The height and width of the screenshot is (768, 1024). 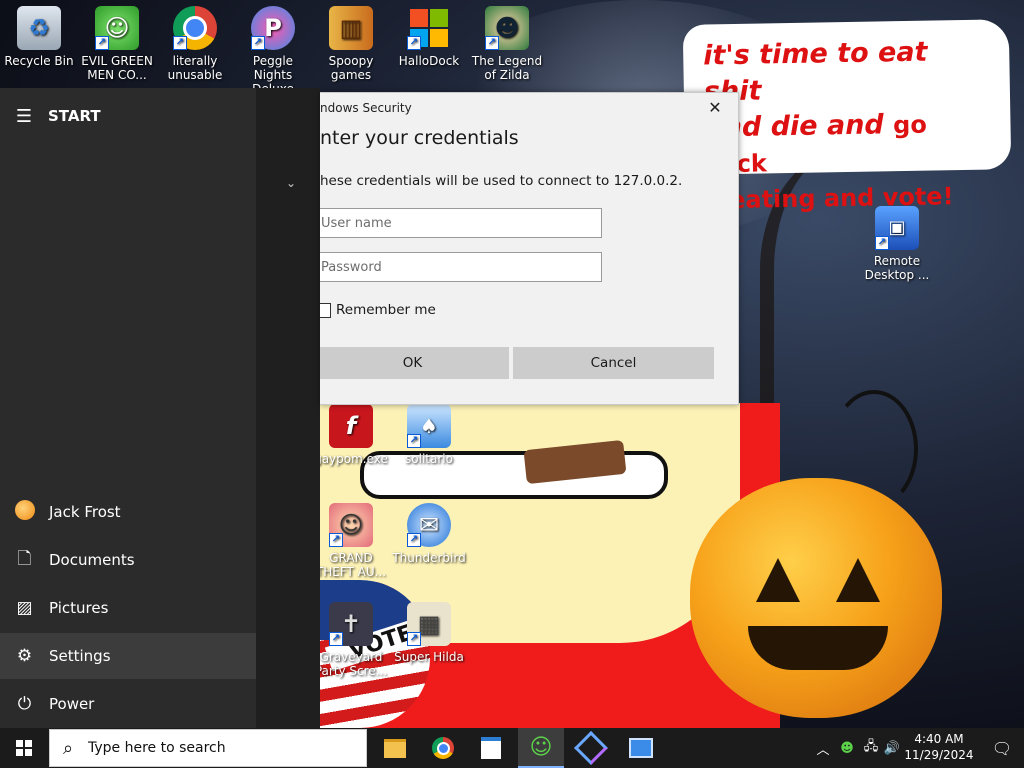 I want to click on taskbar-green-men: ☺, so click(x=541, y=748).